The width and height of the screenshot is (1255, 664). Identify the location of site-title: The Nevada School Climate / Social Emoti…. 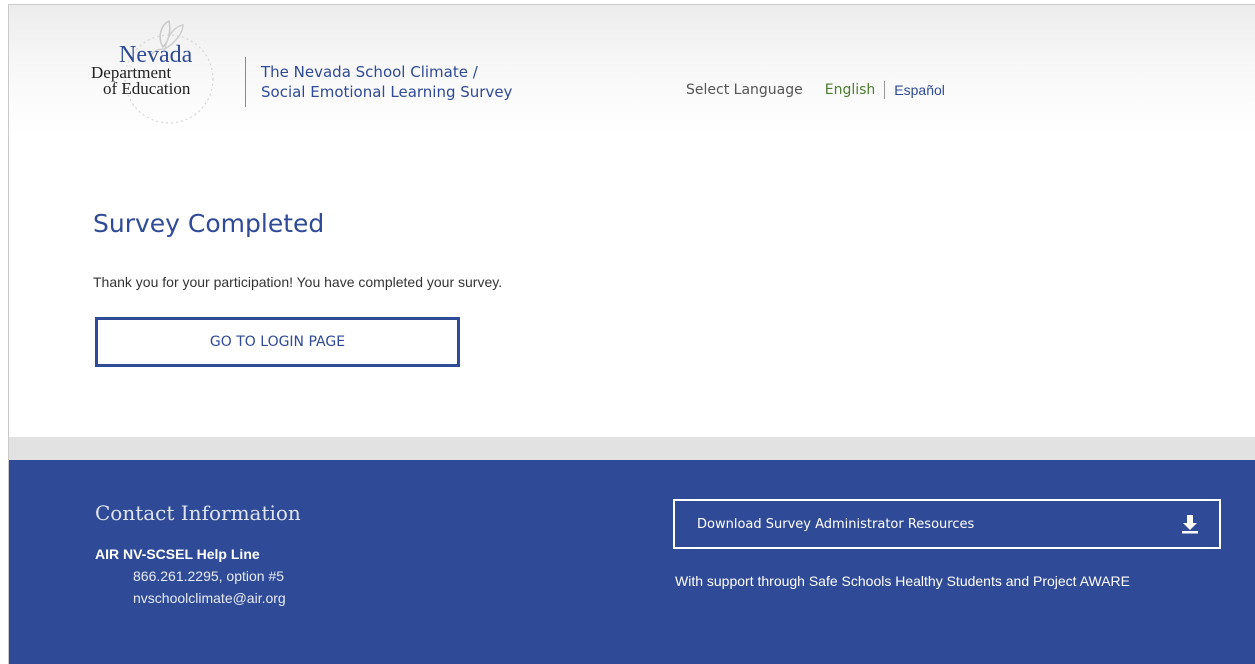
(386, 82).